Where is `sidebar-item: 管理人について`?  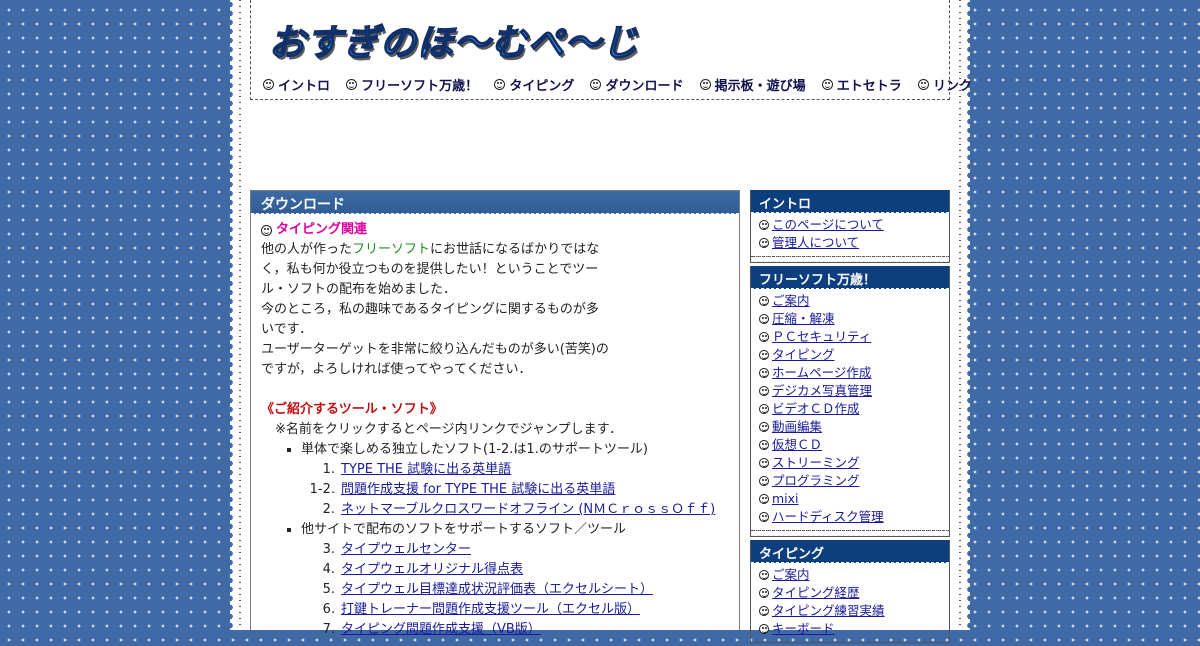 sidebar-item: 管理人について is located at coordinates (850, 243).